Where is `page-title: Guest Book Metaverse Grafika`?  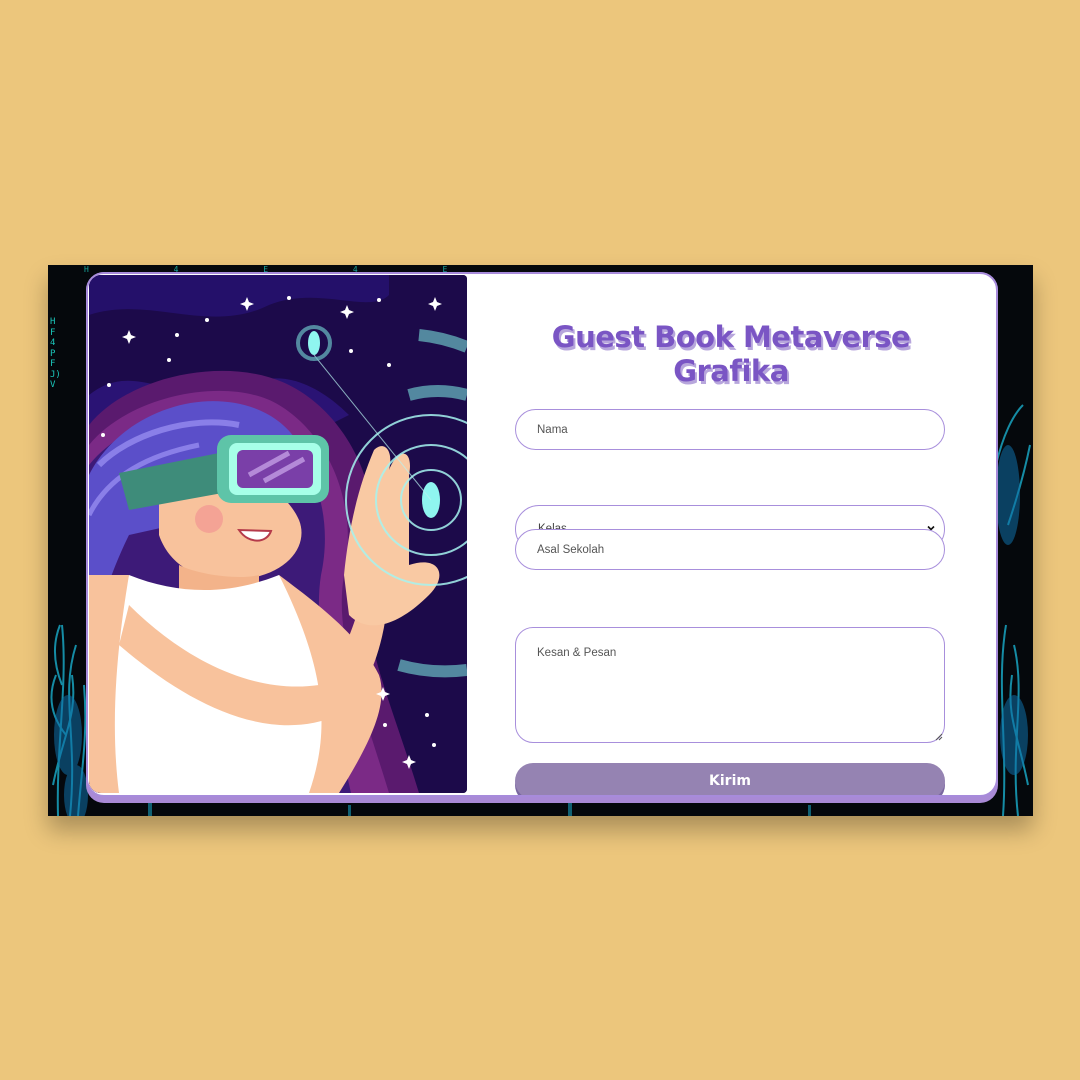 page-title: Guest Book Metaverse Grafika is located at coordinates (731, 354).